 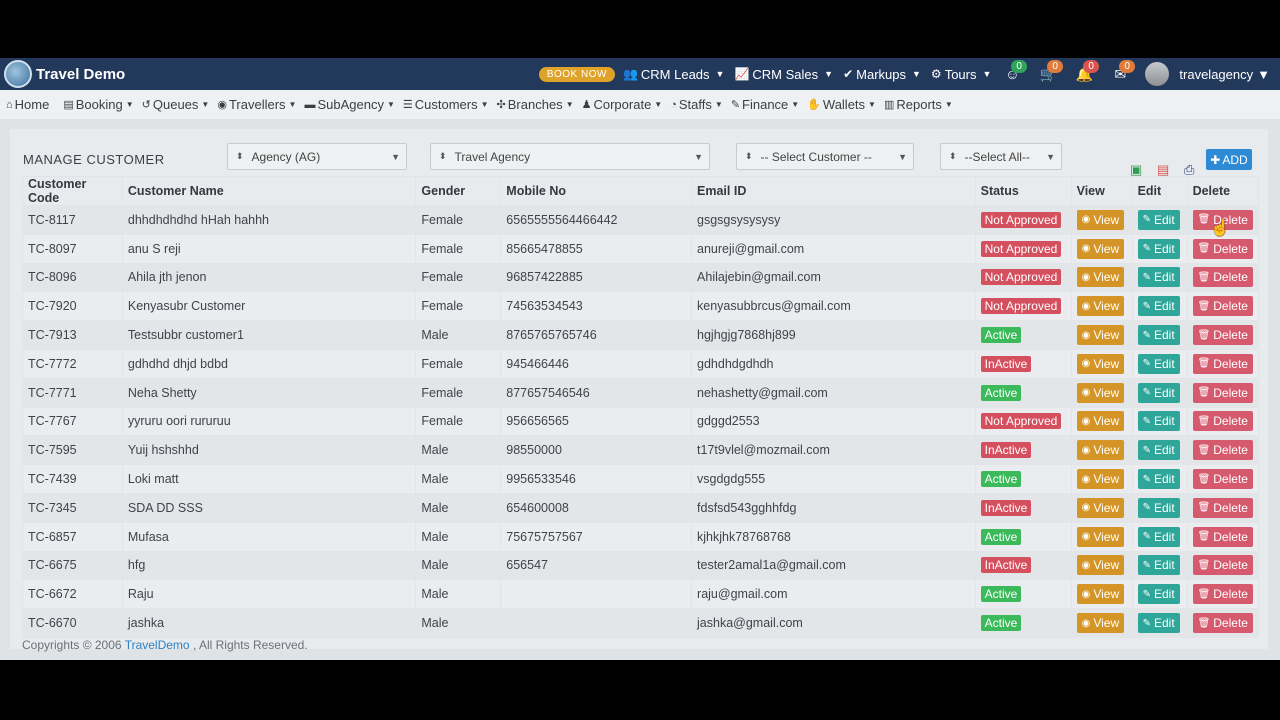 I want to click on nav-item-booking: ▤ Booking ▼, so click(x=98, y=104).